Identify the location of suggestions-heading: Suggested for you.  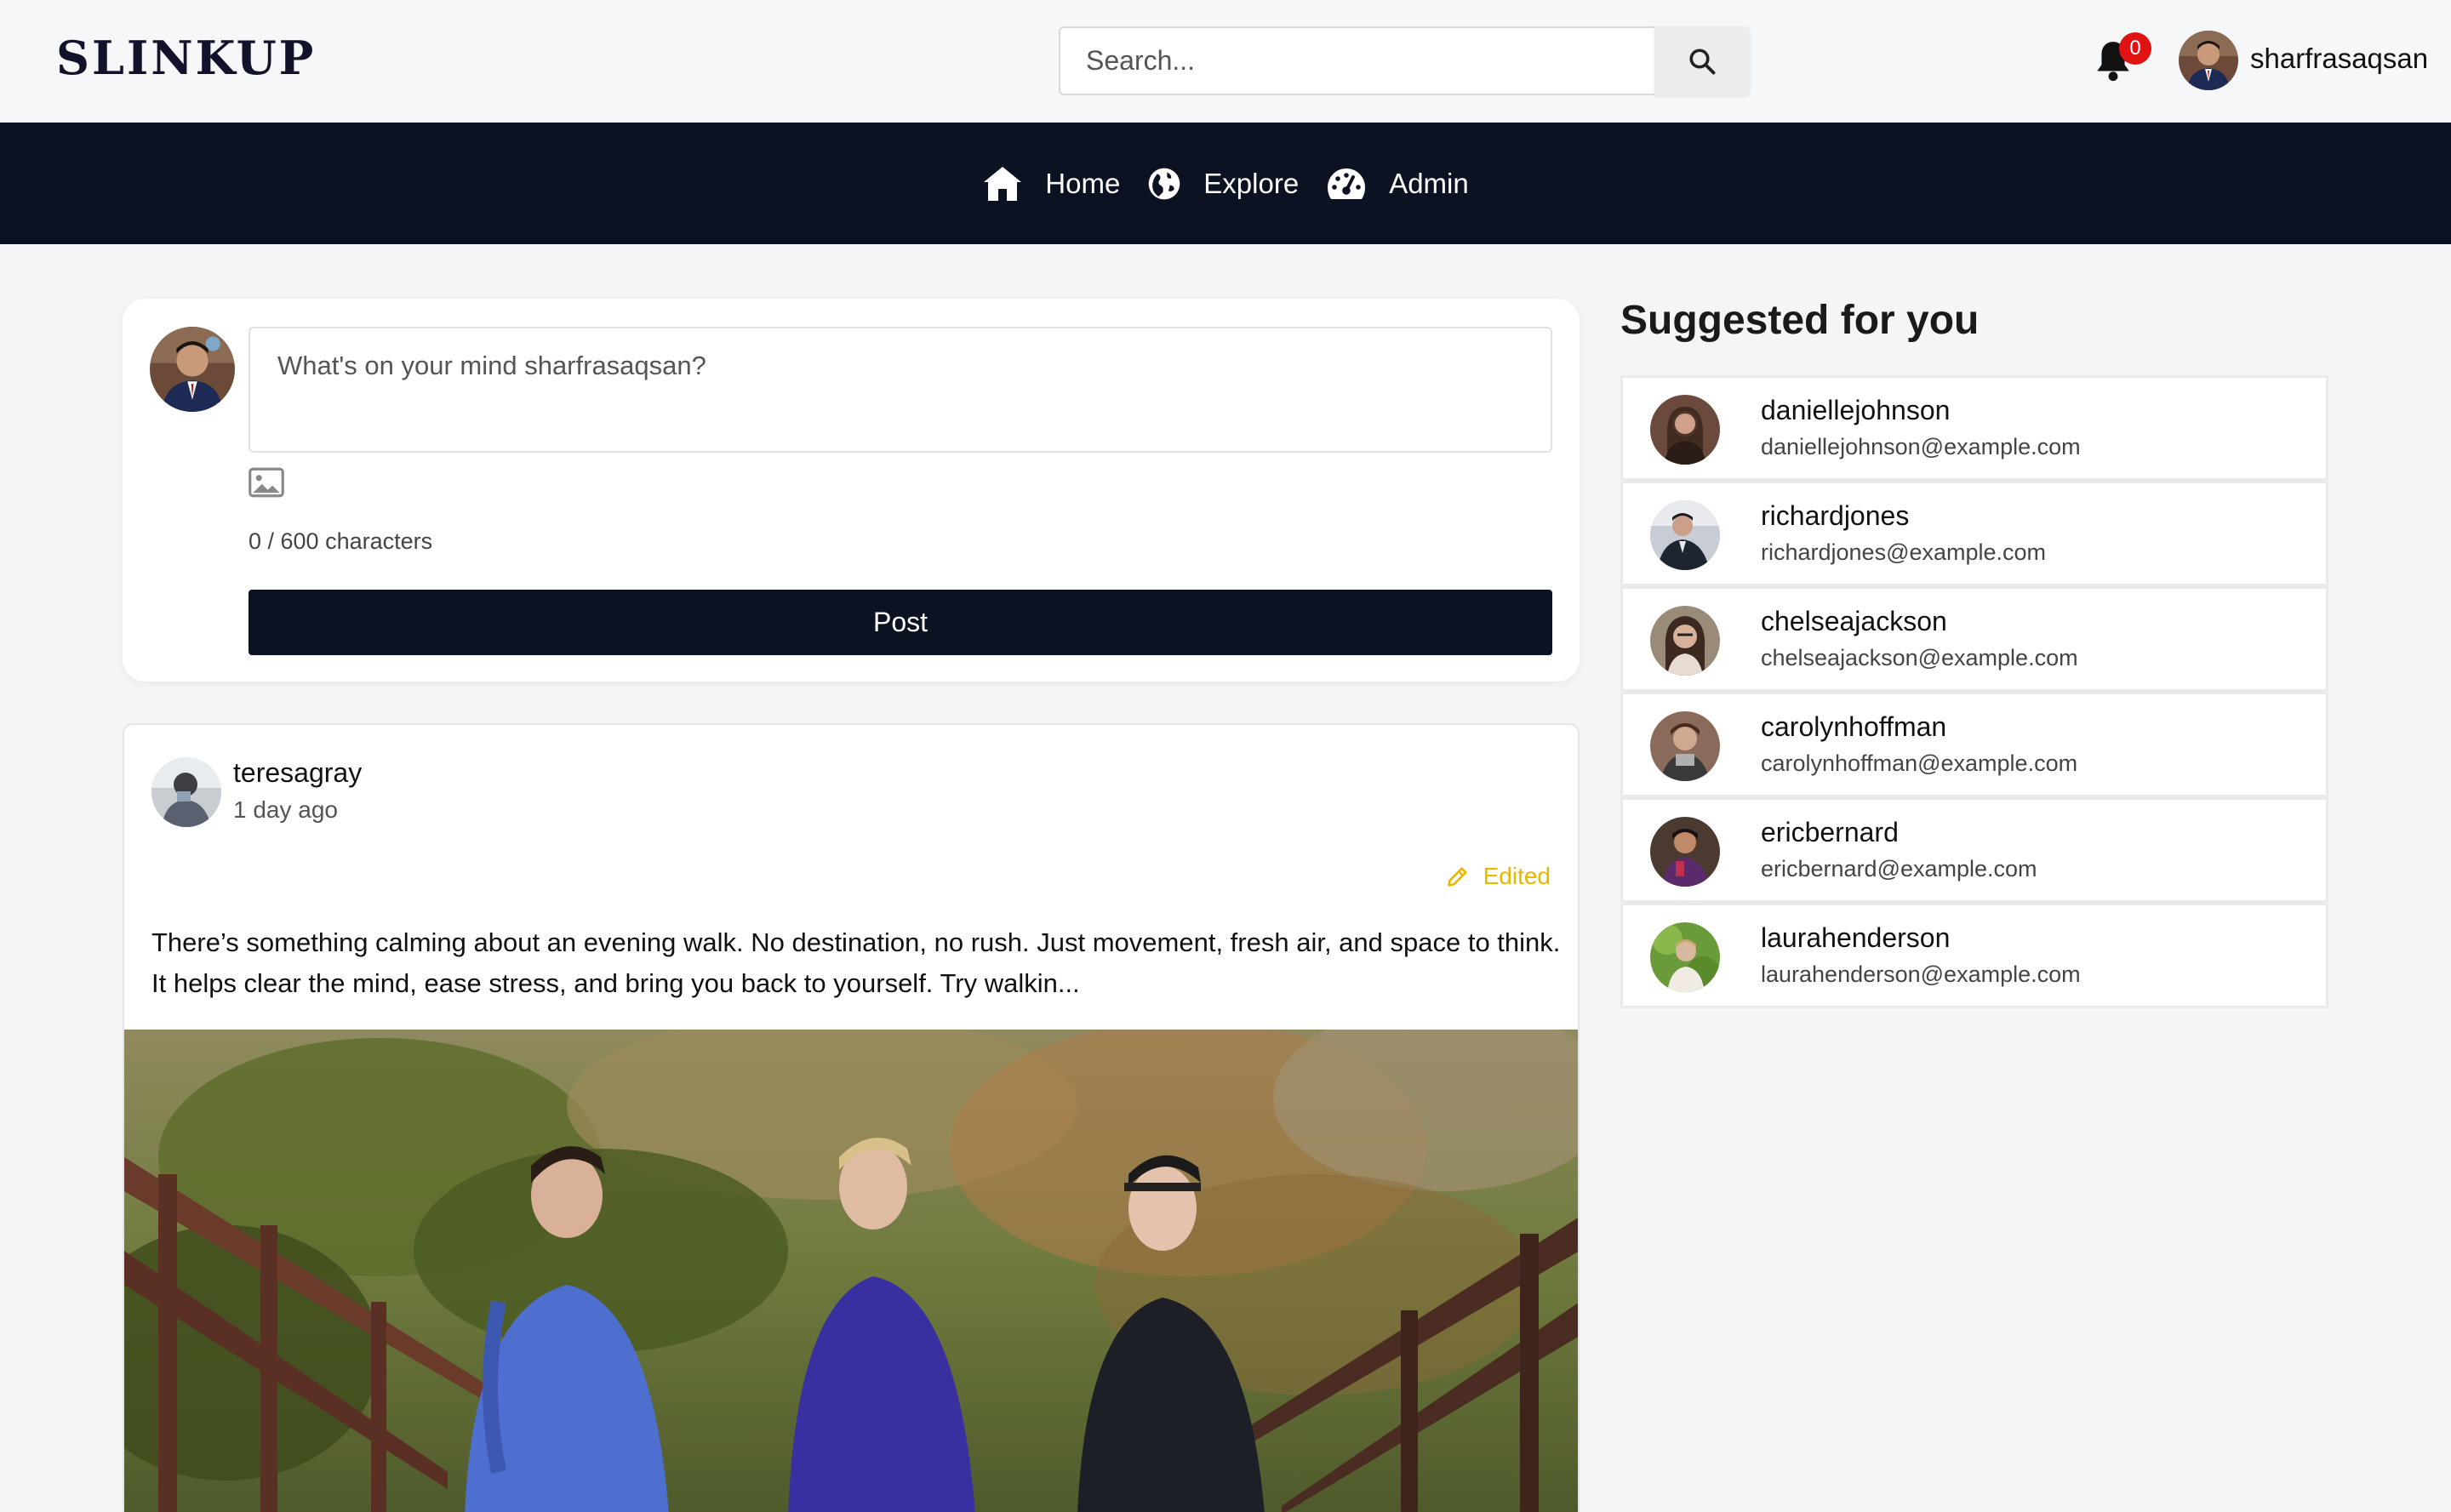
(1800, 320).